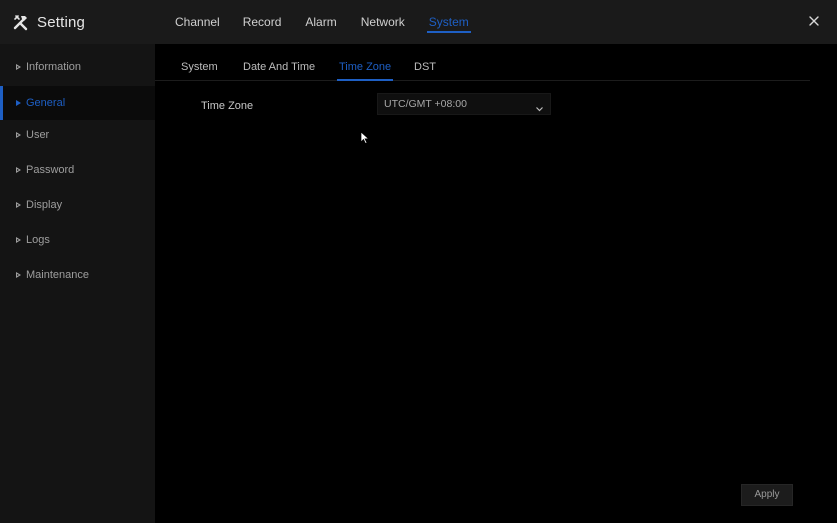 The width and height of the screenshot is (837, 523). Describe the element at coordinates (61, 22) in the screenshot. I see `app-title: Setting` at that location.